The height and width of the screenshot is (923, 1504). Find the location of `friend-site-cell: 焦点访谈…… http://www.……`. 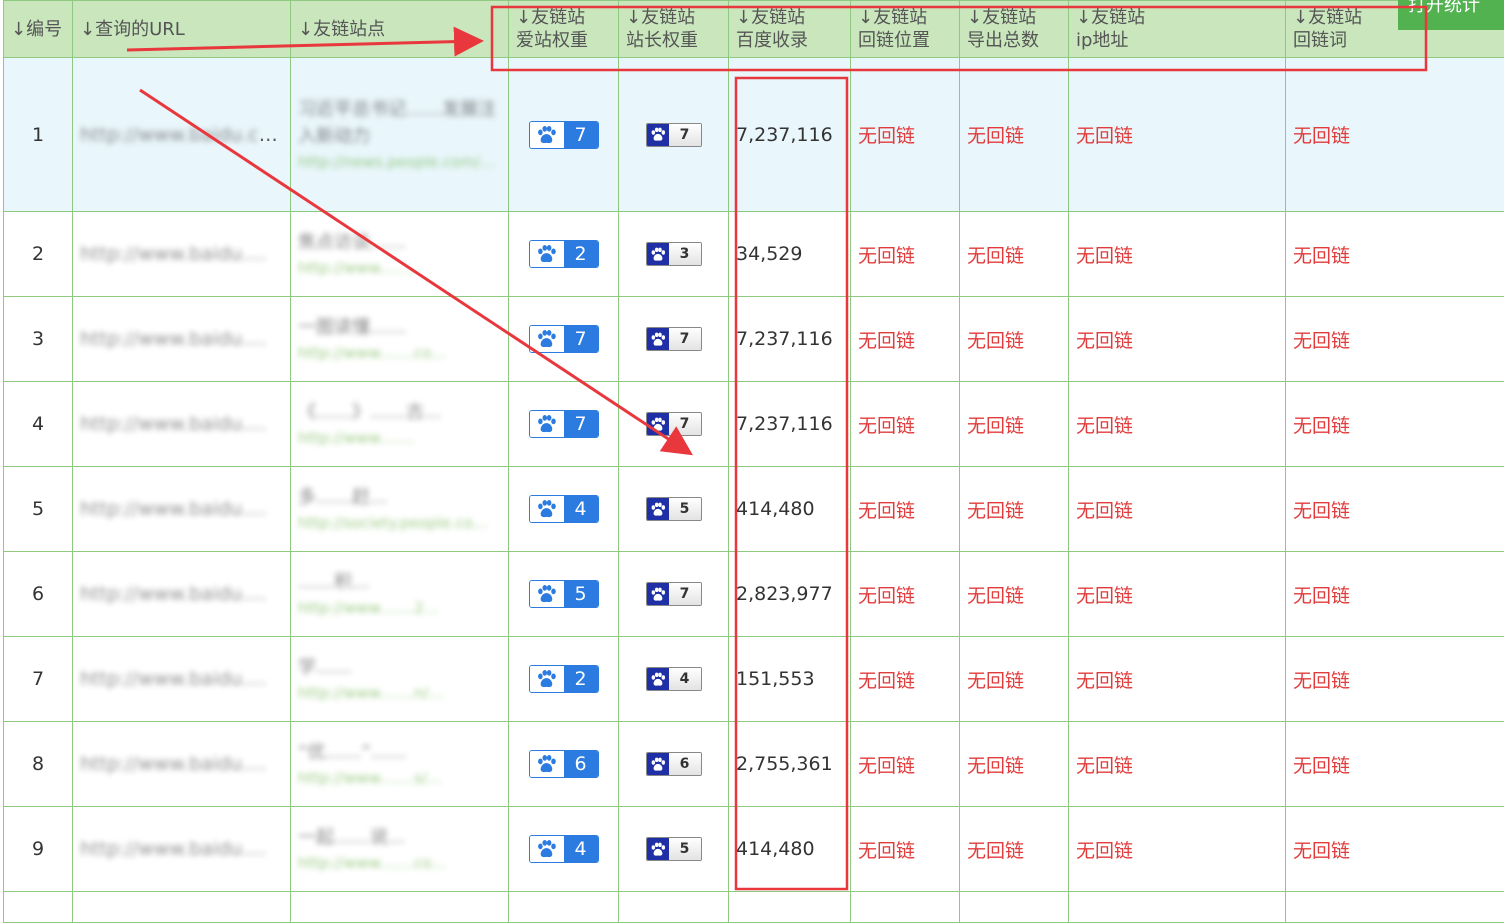

friend-site-cell: 焦点访谈…… http://www.…… is located at coordinates (400, 254).